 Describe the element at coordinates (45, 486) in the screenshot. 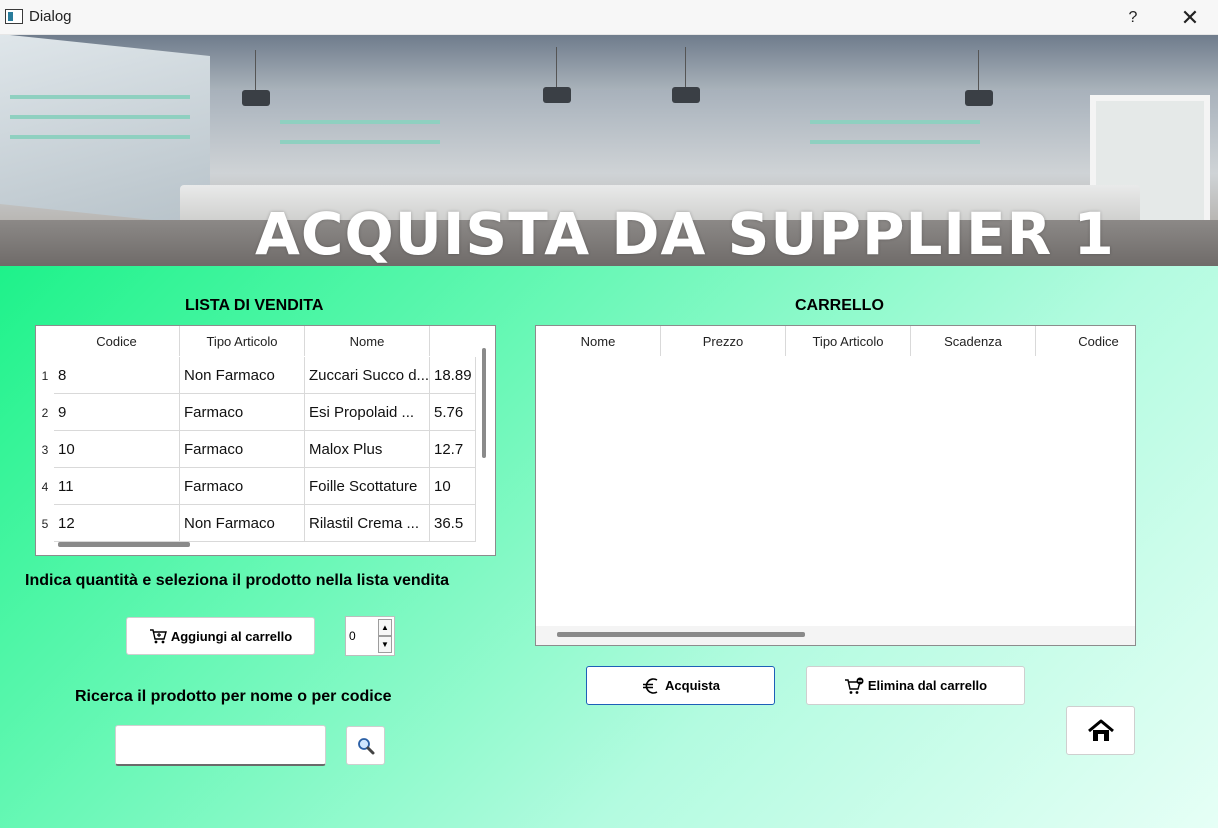

I see `row-number: 4` at that location.